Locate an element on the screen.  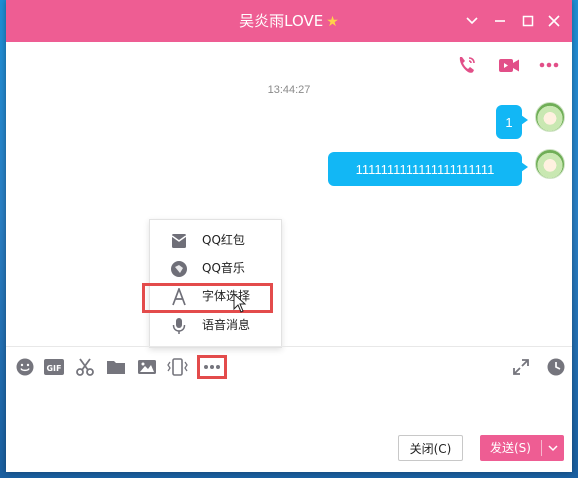
svg-text: GIF is located at coordinates (53, 368).